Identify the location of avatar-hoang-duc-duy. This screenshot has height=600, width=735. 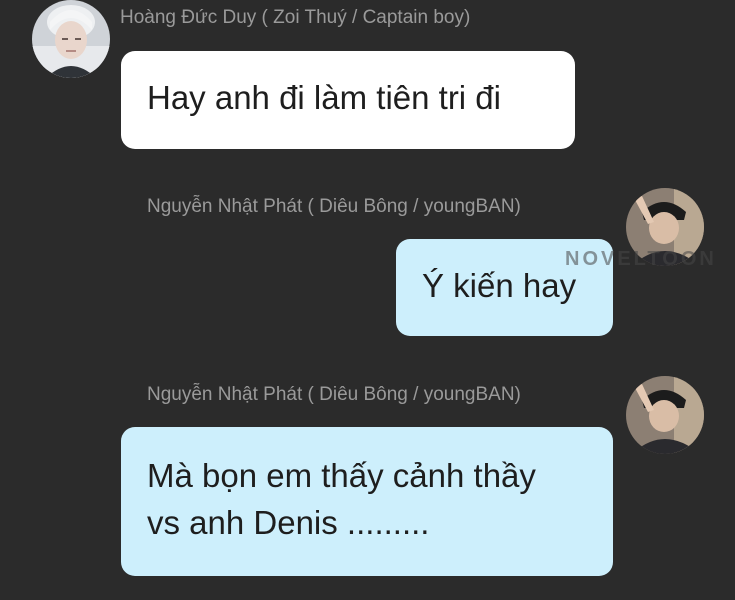
(71, 39).